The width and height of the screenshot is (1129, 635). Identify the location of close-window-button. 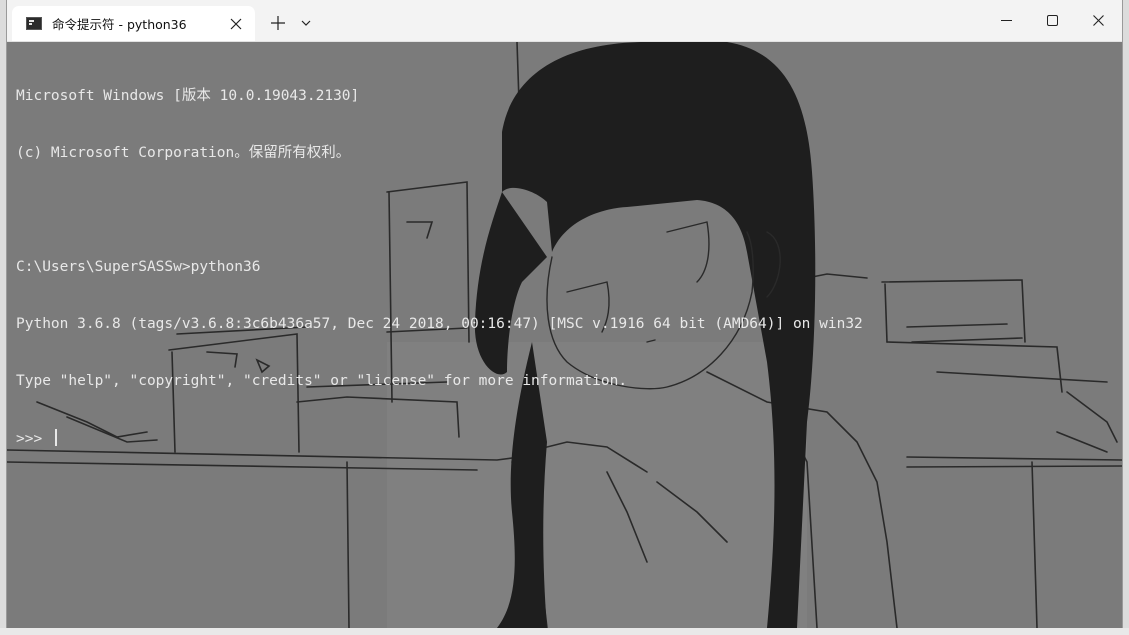
(1098, 20).